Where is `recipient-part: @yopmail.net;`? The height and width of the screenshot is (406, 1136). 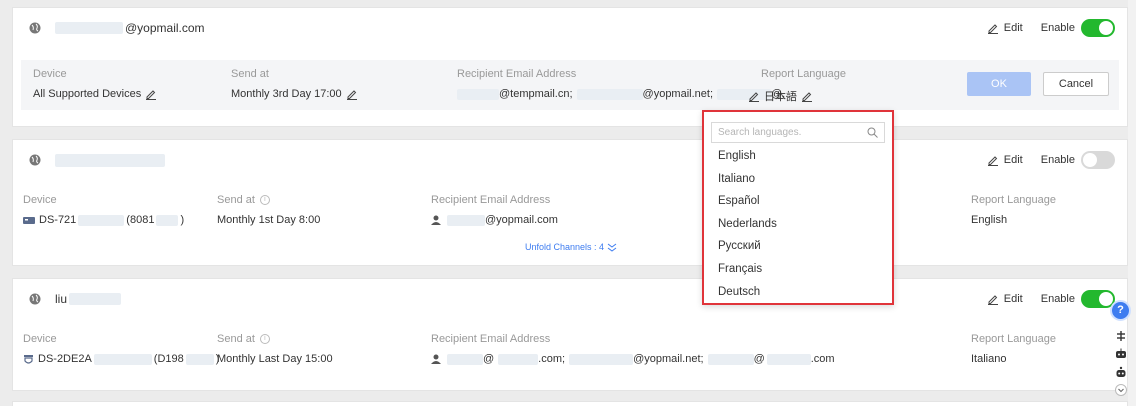
recipient-part: @yopmail.net; is located at coordinates (668, 359).